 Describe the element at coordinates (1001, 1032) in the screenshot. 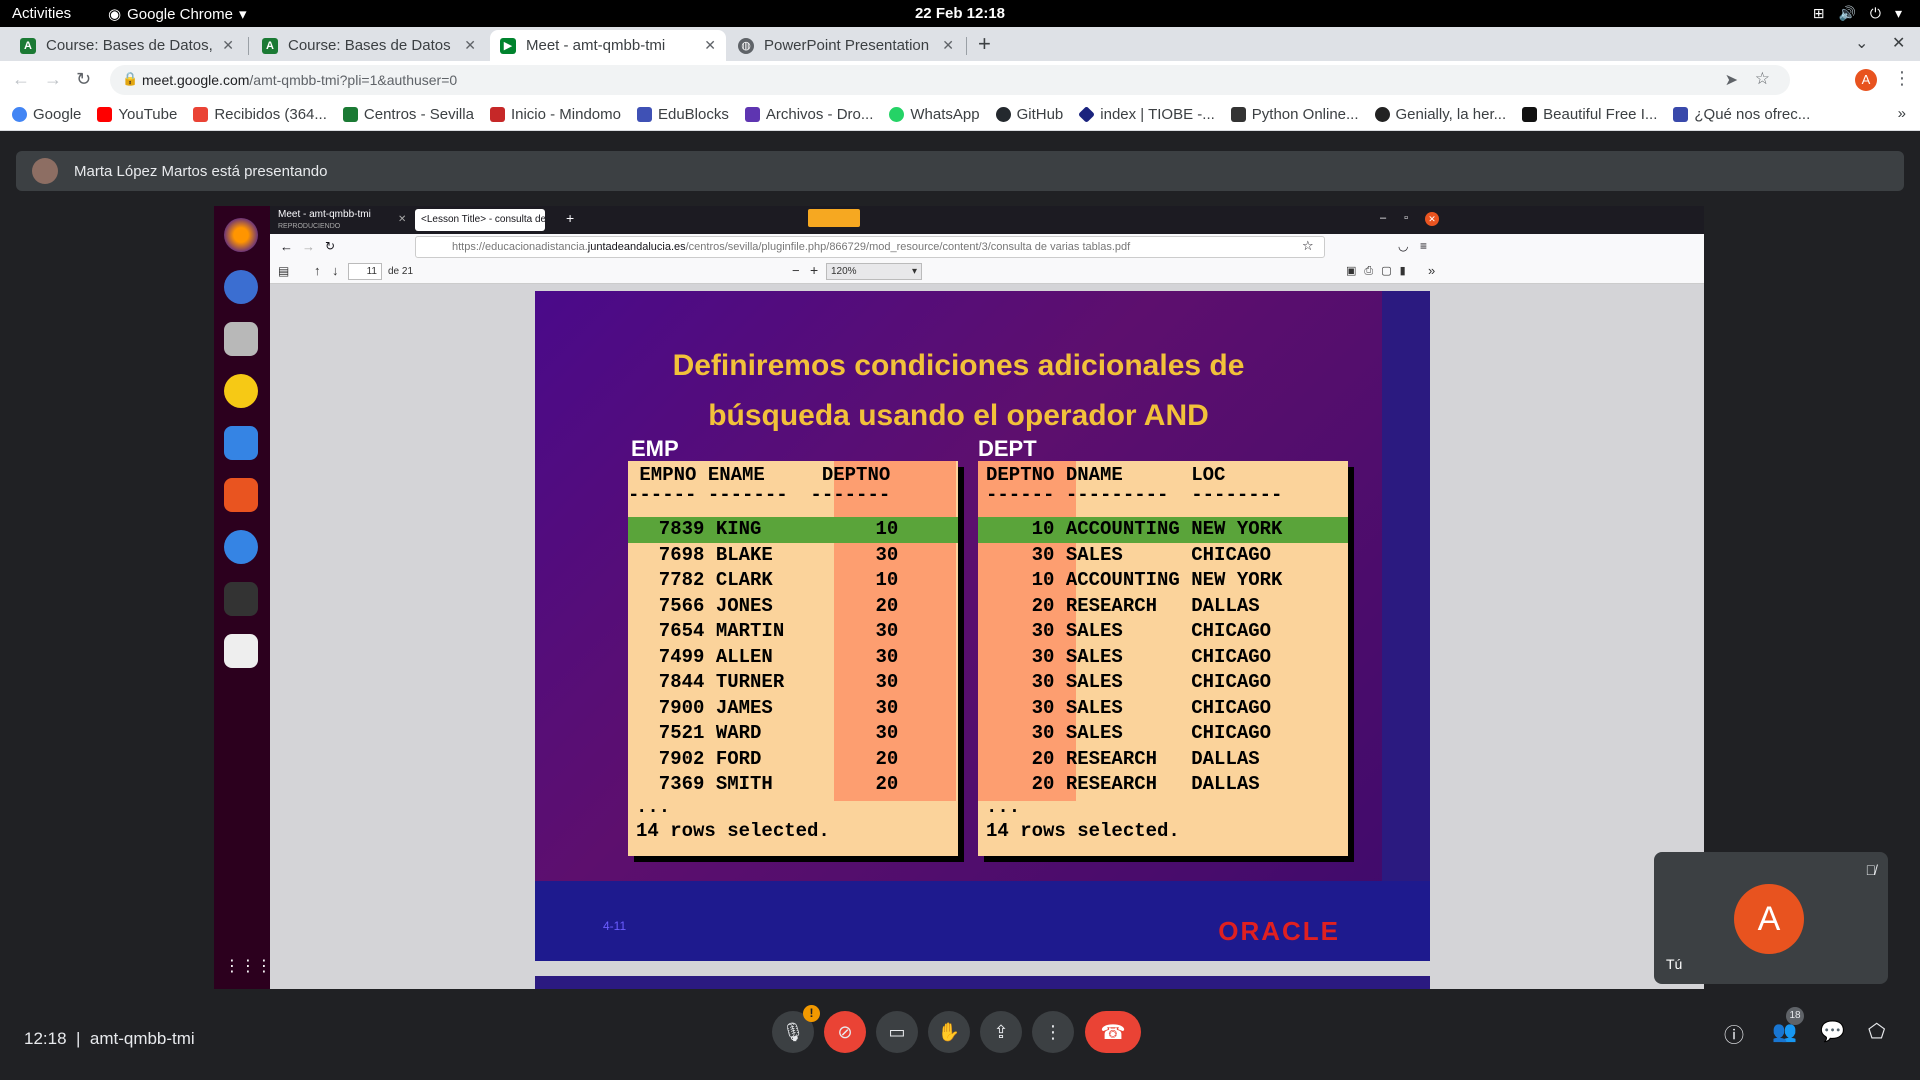

I see `present-button: ⇪` at that location.